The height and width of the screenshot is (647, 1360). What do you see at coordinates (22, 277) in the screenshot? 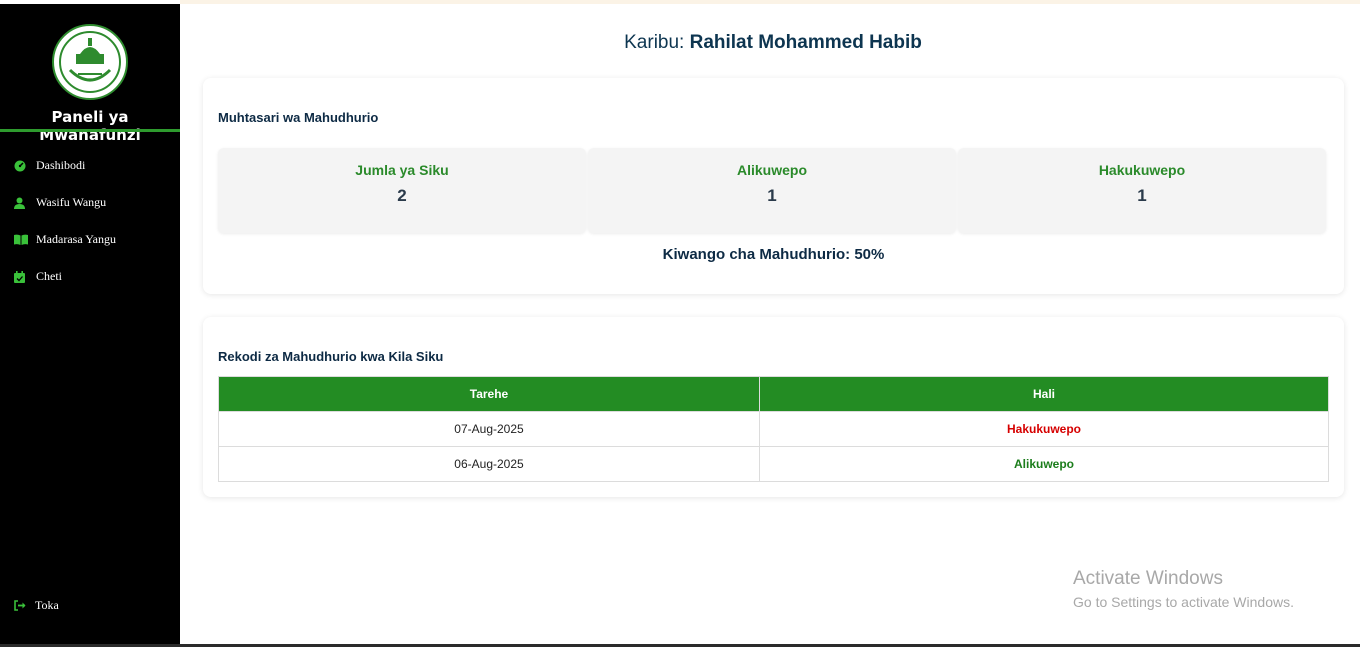
I see `calendar-check-icon` at bounding box center [22, 277].